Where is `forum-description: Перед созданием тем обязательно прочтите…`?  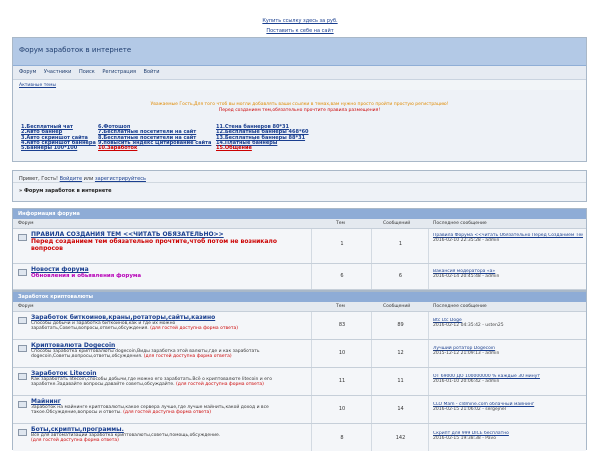 forum-description: Перед созданием тем обязательно прочтите… is located at coordinates (154, 245).